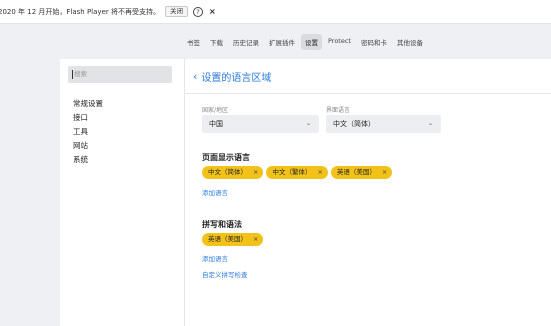  What do you see at coordinates (282, 42) in the screenshot?
I see `tab-extensions: 扩展插件` at bounding box center [282, 42].